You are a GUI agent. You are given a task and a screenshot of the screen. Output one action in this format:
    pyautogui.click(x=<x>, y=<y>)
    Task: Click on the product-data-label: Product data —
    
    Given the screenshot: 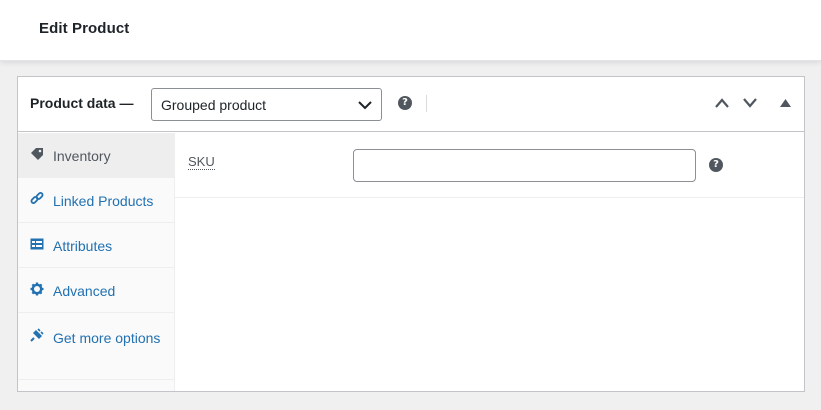 What is the action you would take?
    pyautogui.click(x=82, y=103)
    